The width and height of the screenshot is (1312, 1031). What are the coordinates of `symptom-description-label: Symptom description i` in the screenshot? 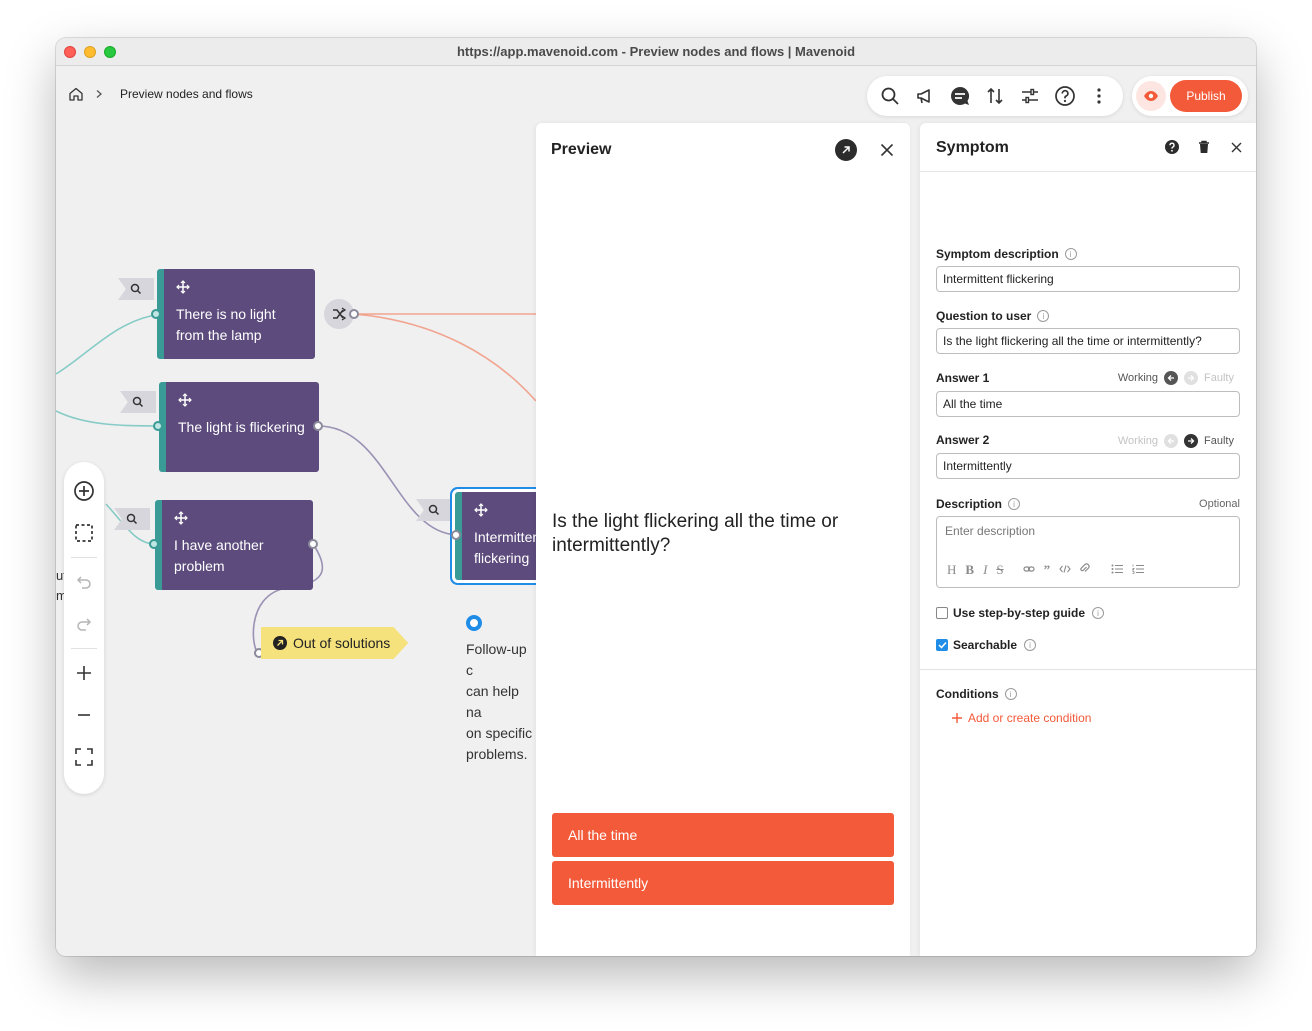 It's located at (1006, 254).